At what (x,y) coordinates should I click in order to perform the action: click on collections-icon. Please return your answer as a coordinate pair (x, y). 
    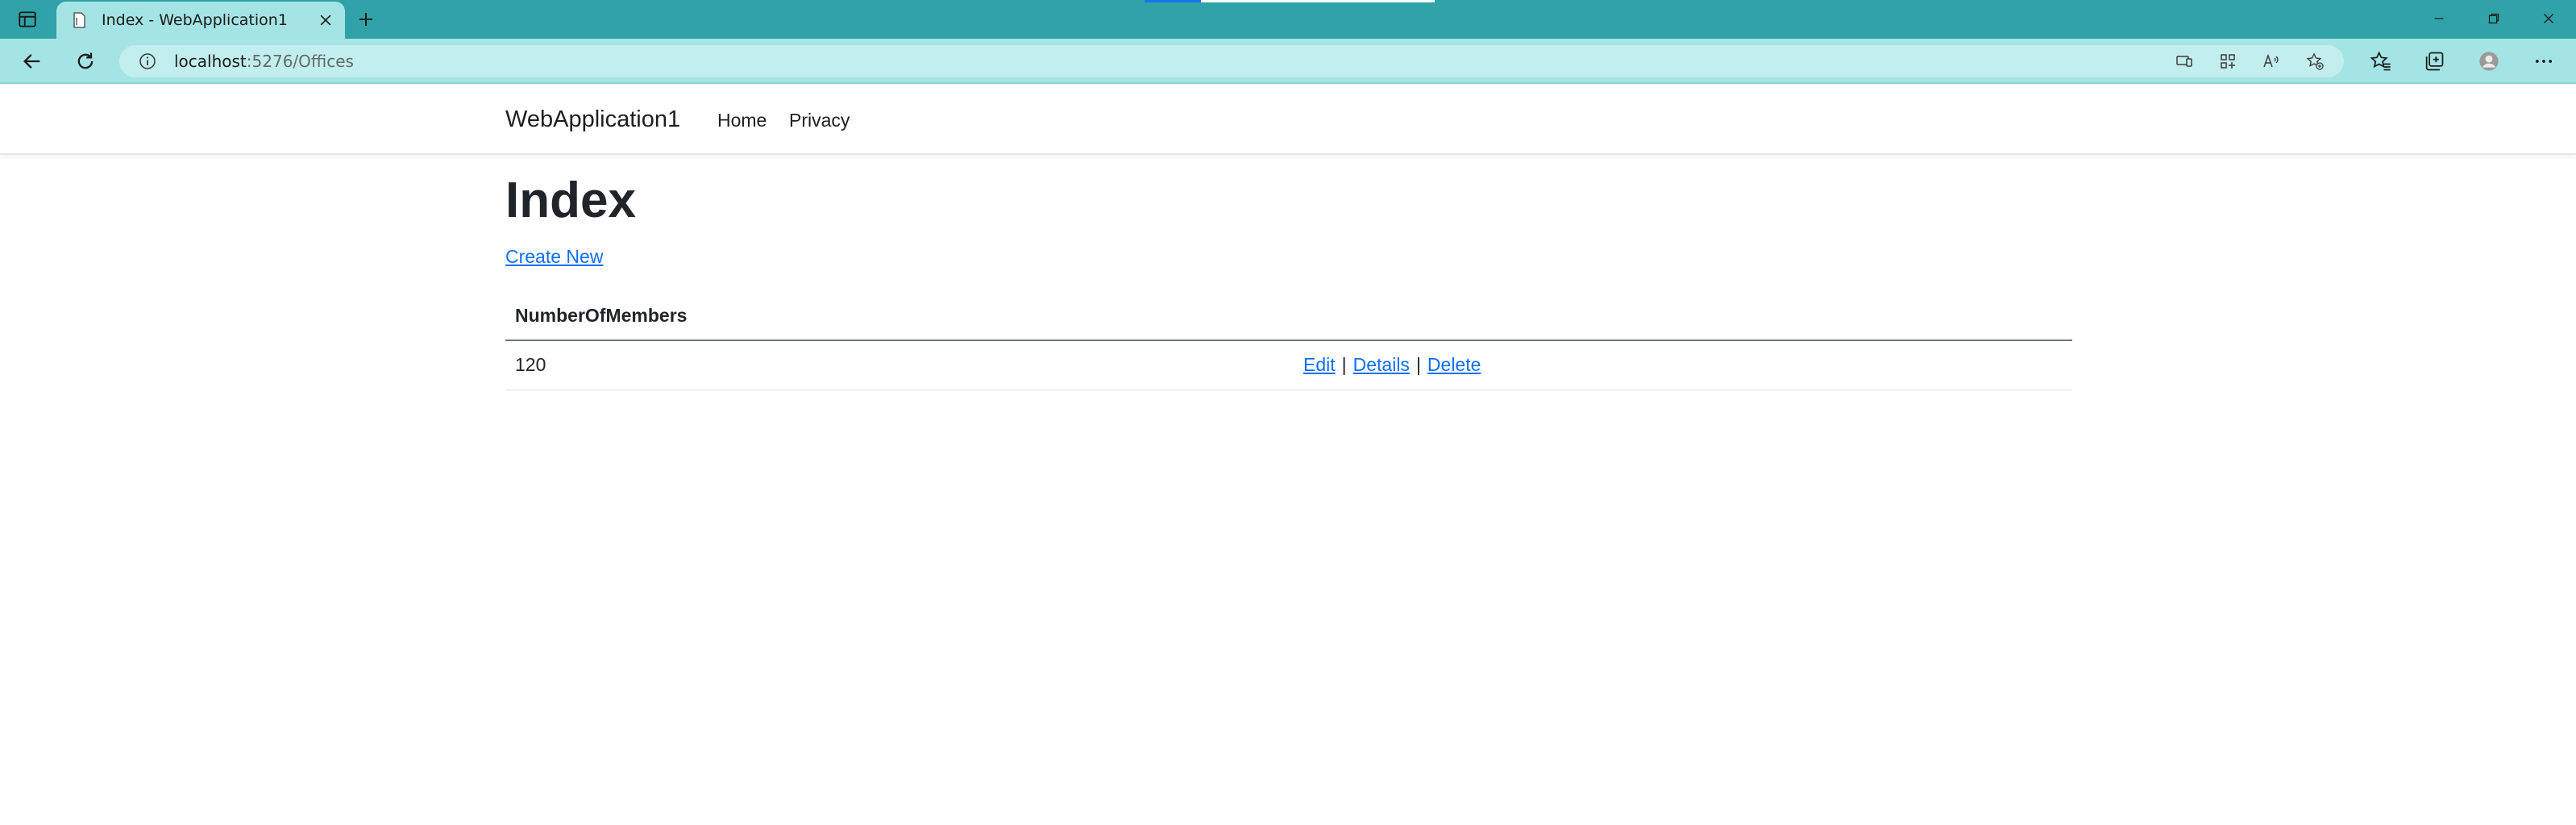
    Looking at the image, I should click on (2434, 61).